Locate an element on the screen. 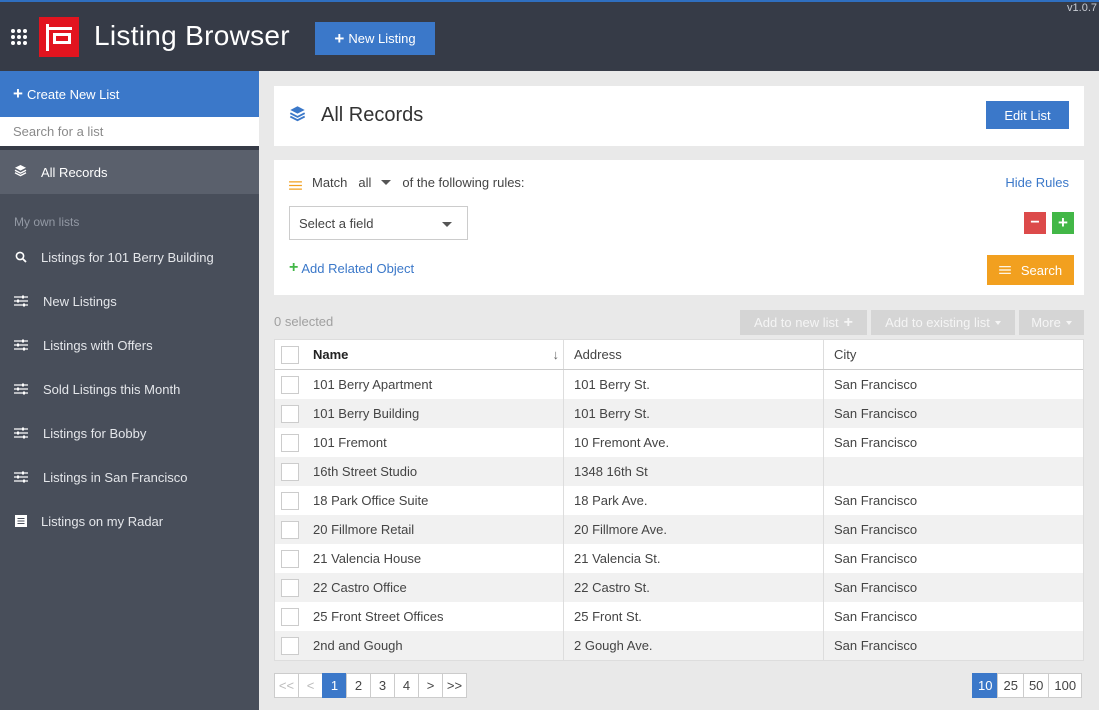  cell-address: 10 Fremont Ave. is located at coordinates (694, 442).